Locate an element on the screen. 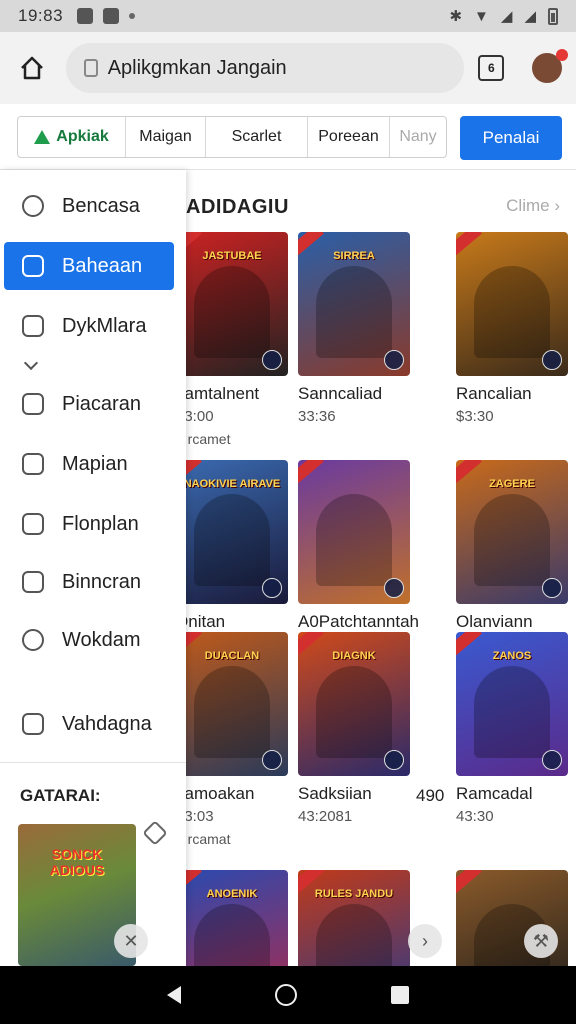 The height and width of the screenshot is (1024, 576). wifi-icon: ▼ is located at coordinates (481, 16).